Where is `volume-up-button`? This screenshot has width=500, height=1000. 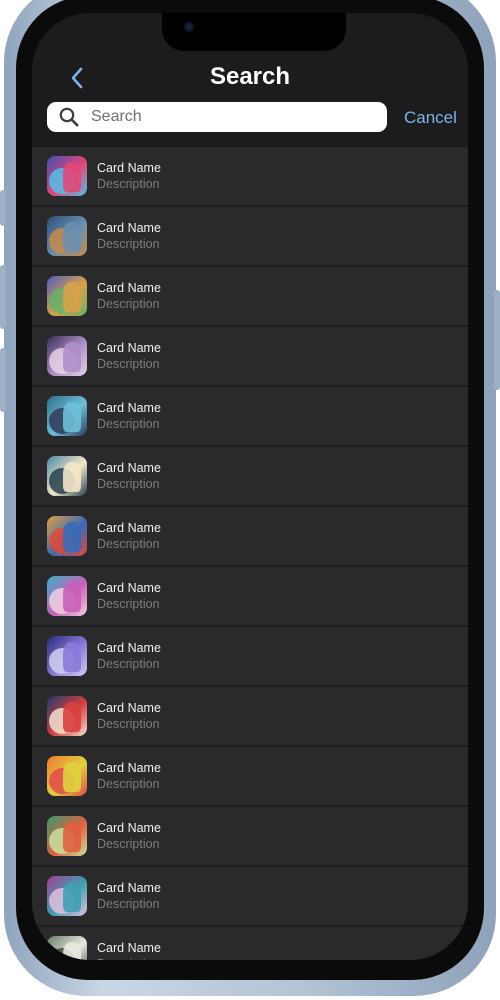
volume-up-button is located at coordinates (3, 297).